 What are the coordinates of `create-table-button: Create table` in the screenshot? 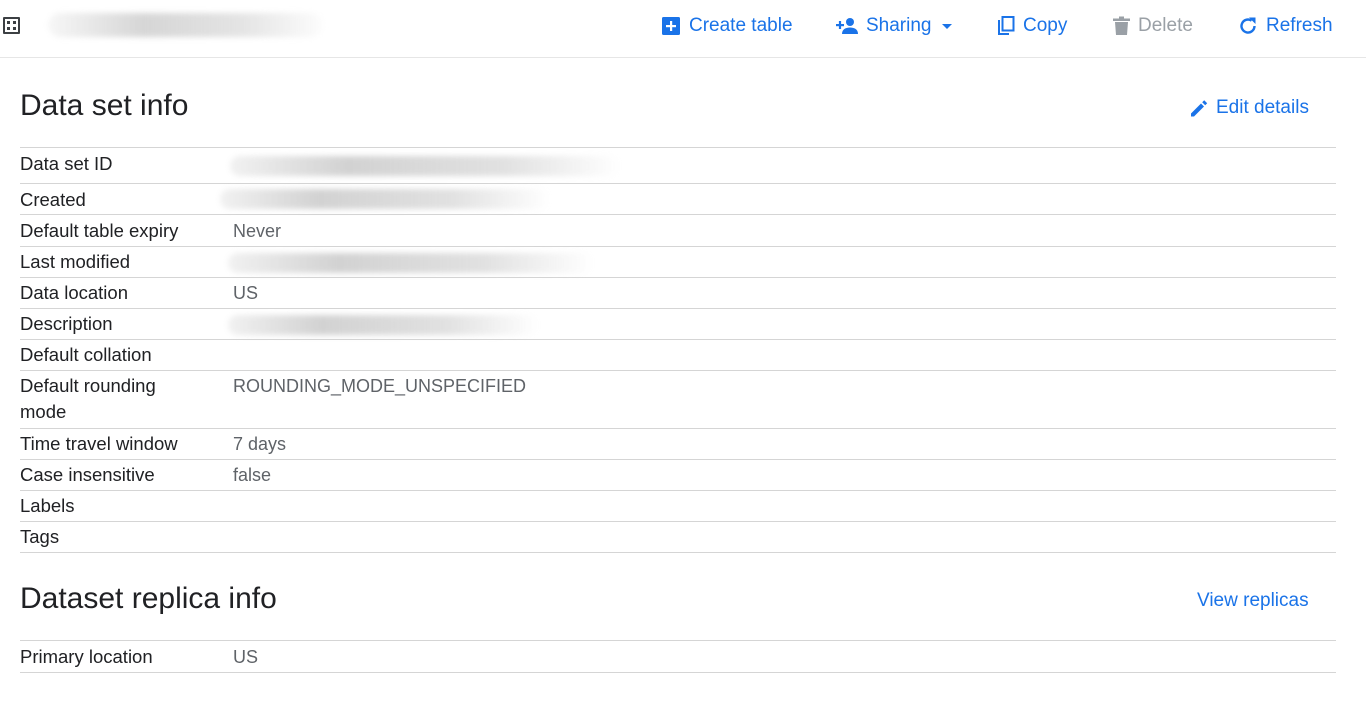 It's located at (727, 26).